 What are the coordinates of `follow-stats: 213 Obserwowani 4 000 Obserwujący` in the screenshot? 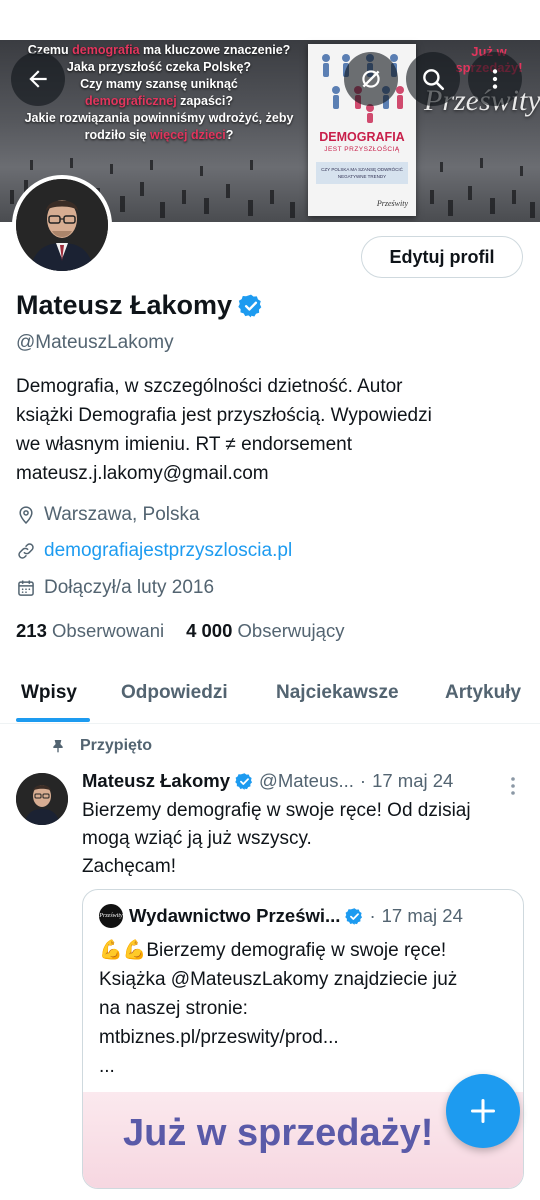 It's located at (180, 631).